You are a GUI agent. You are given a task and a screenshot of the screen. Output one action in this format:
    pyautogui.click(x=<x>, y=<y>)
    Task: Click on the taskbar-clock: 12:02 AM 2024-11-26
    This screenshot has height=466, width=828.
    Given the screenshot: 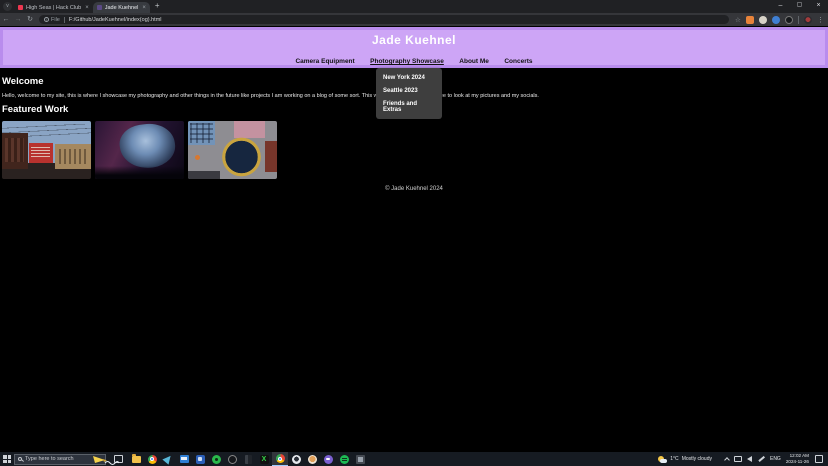 What is the action you would take?
    pyautogui.click(x=797, y=459)
    